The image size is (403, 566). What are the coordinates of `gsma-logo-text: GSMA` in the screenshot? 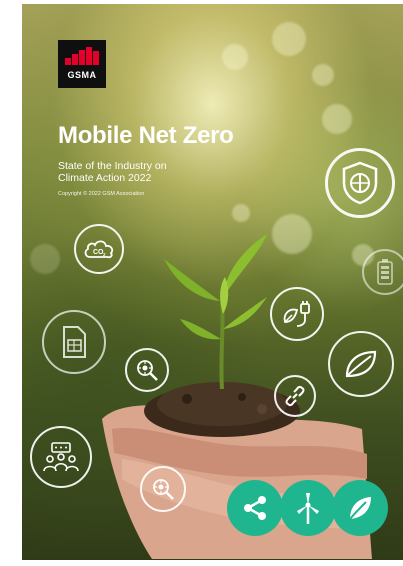 It's located at (82, 75).